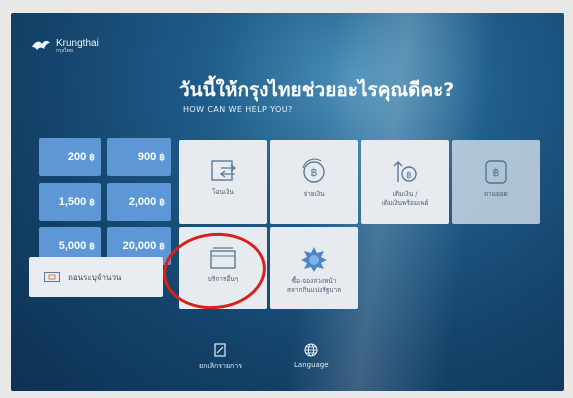 This screenshot has width=573, height=398. I want to click on amount-value: 1,500, so click(72, 202).